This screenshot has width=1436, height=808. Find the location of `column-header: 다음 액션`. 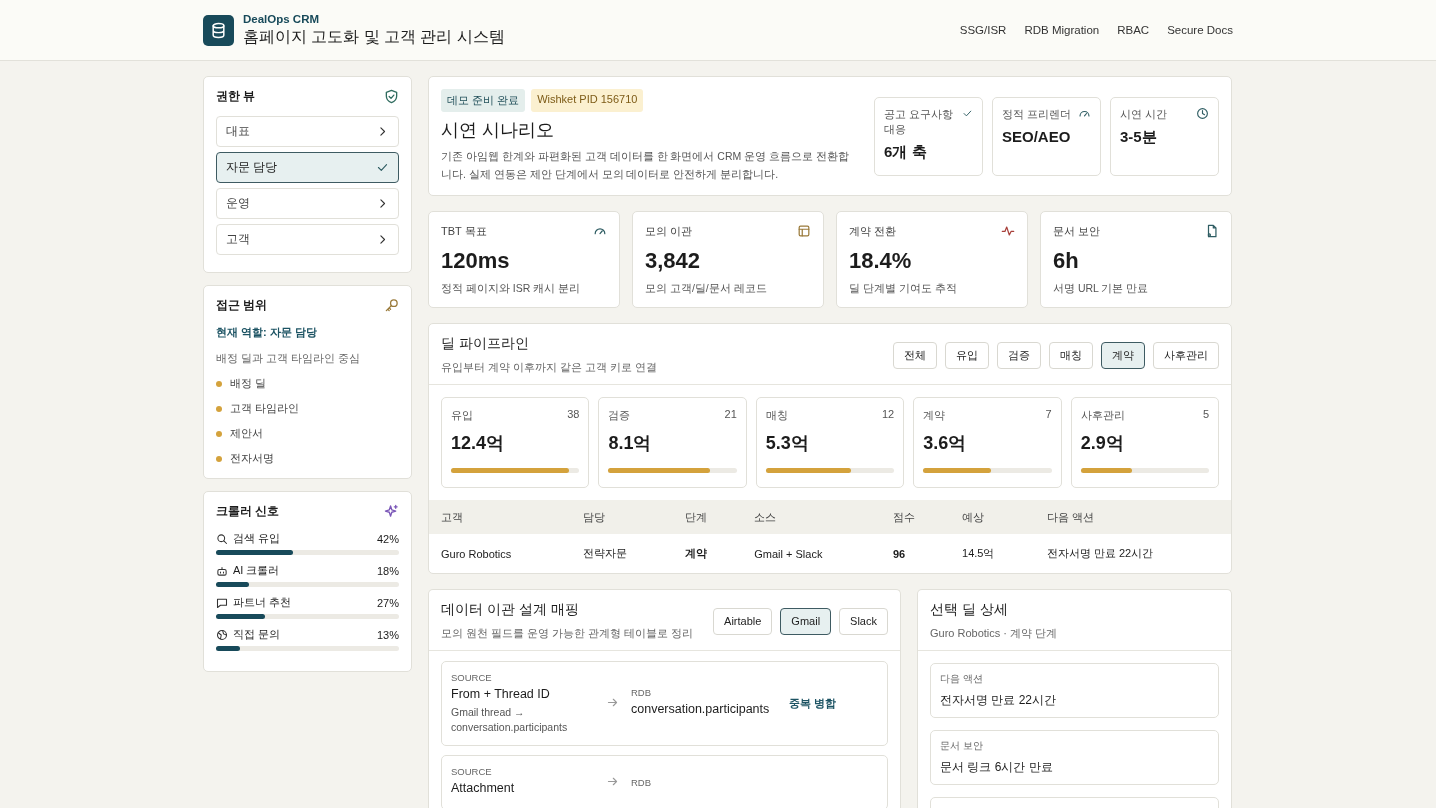

column-header: 다음 액션 is located at coordinates (1132, 517).